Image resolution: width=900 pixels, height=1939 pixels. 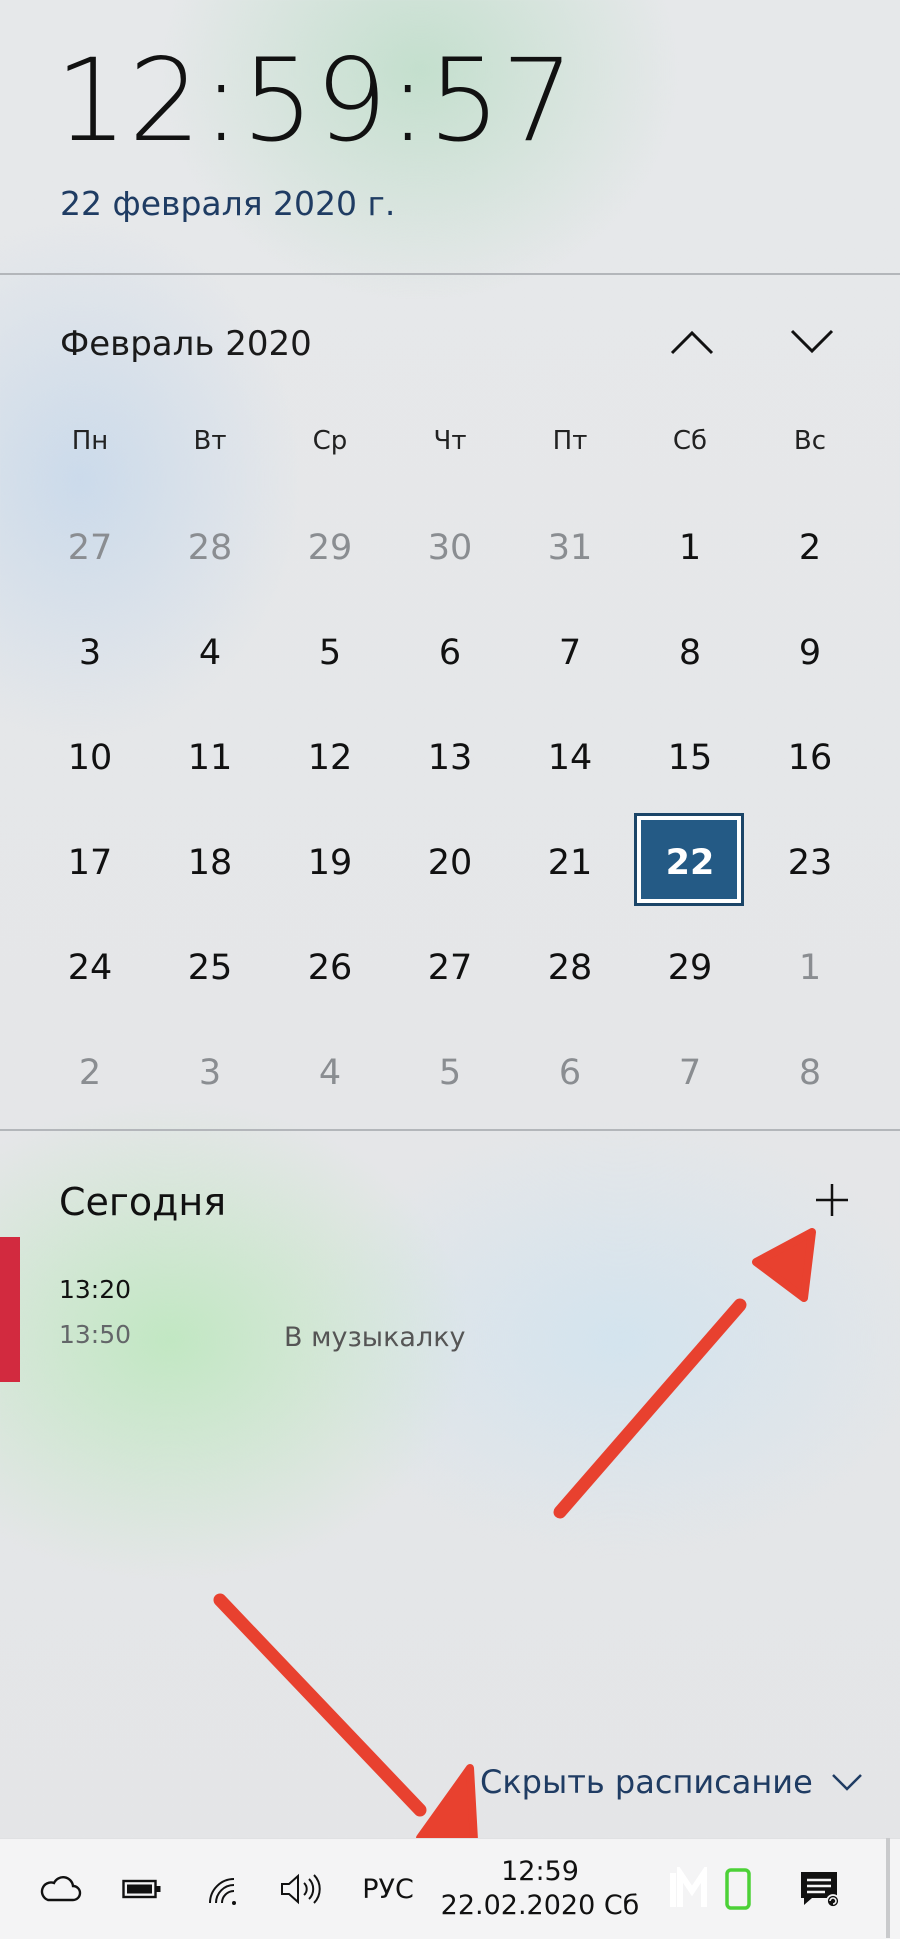 I want to click on im-logo-icon, so click(x=688, y=1887).